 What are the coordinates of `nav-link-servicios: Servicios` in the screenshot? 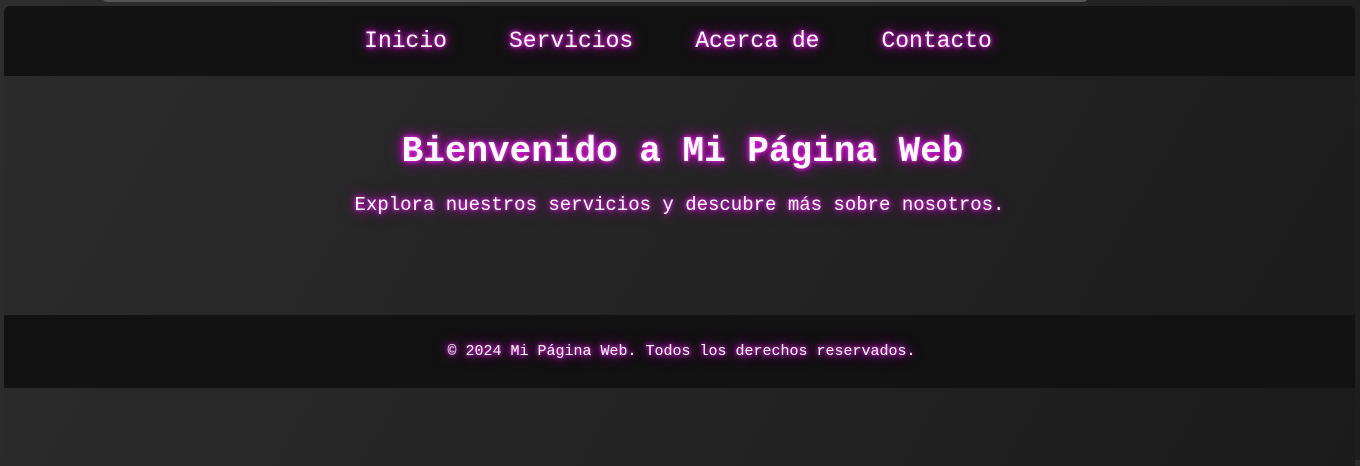 It's located at (571, 41).